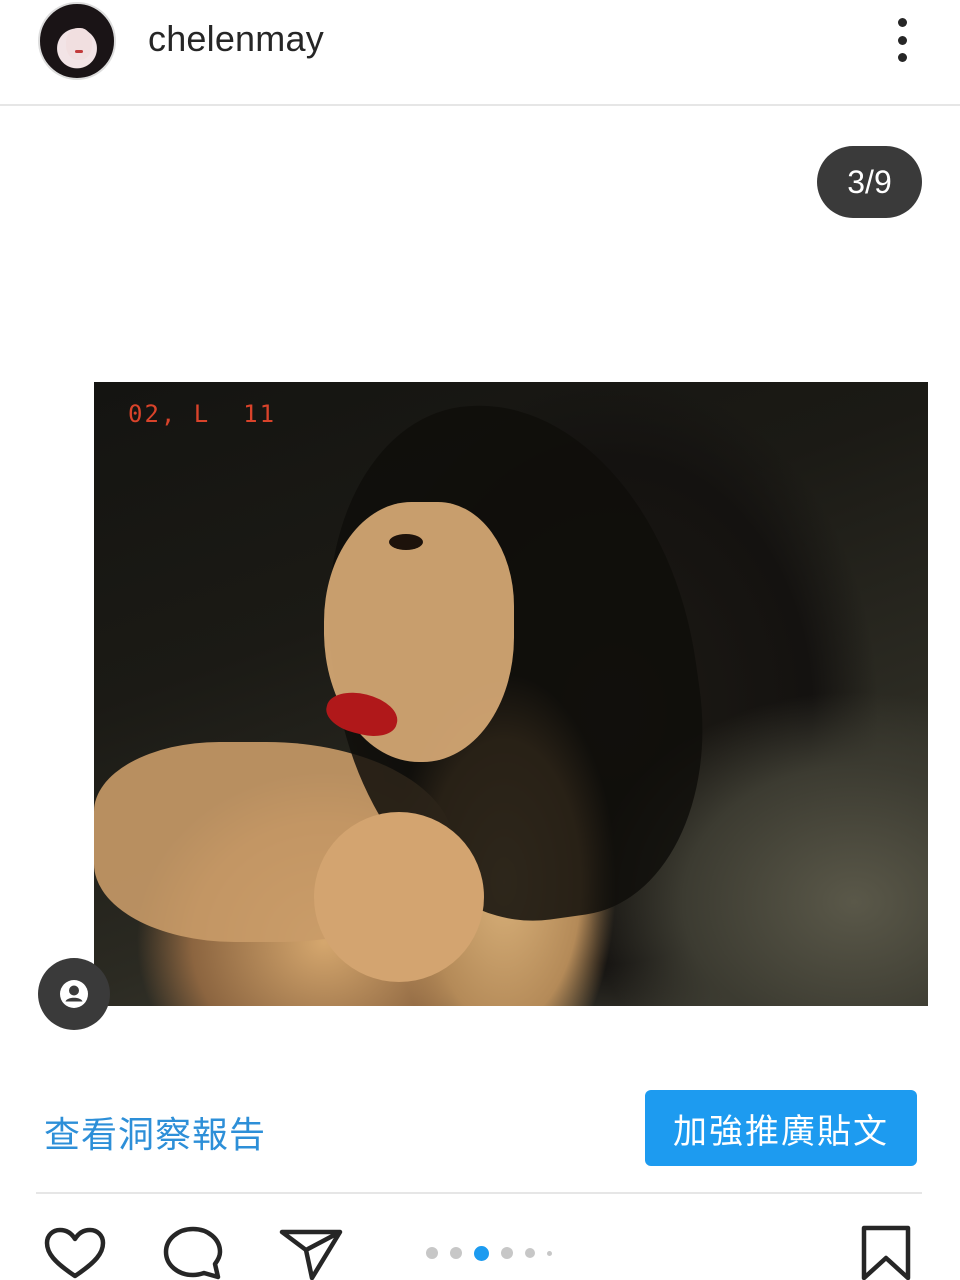  I want to click on action-divider, so click(479, 1193).